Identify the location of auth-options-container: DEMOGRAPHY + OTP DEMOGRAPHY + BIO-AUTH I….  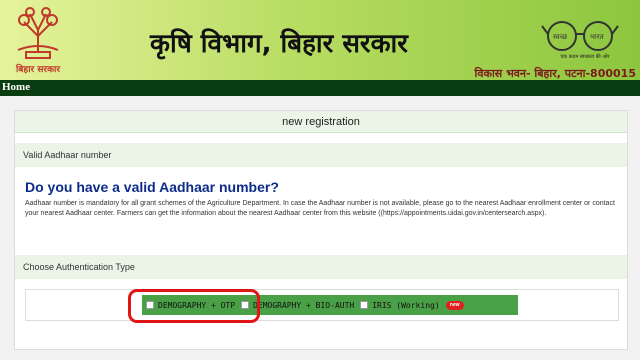
(322, 305).